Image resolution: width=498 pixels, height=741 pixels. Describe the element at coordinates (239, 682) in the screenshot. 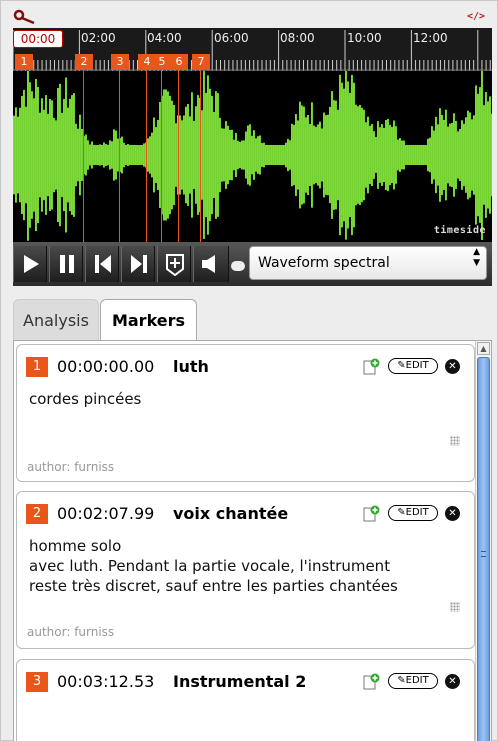

I see `marker-title: Instrumental 2` at that location.